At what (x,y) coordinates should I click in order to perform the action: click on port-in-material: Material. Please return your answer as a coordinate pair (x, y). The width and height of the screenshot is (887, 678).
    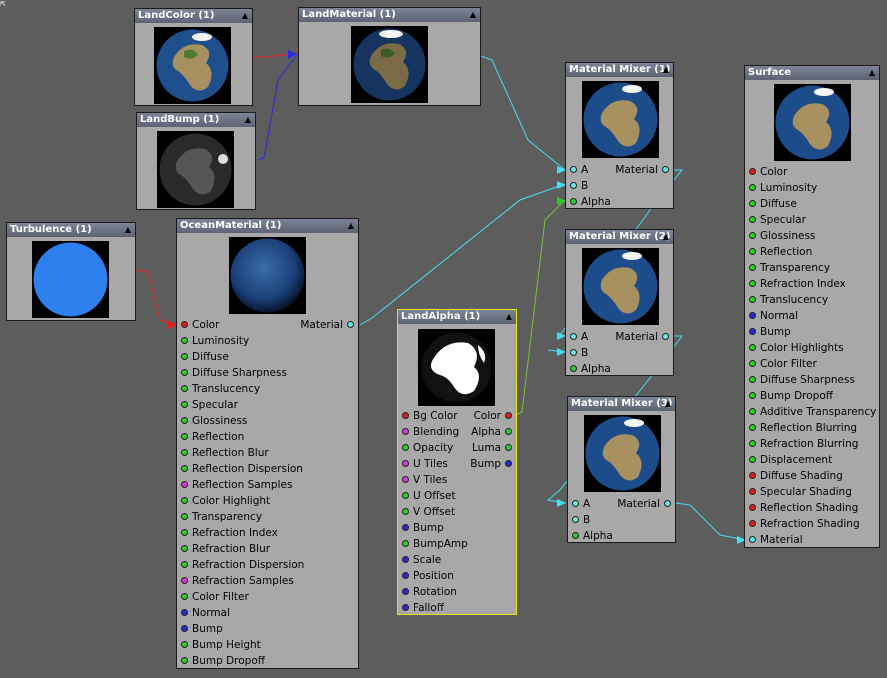
    Looking at the image, I should click on (774, 540).